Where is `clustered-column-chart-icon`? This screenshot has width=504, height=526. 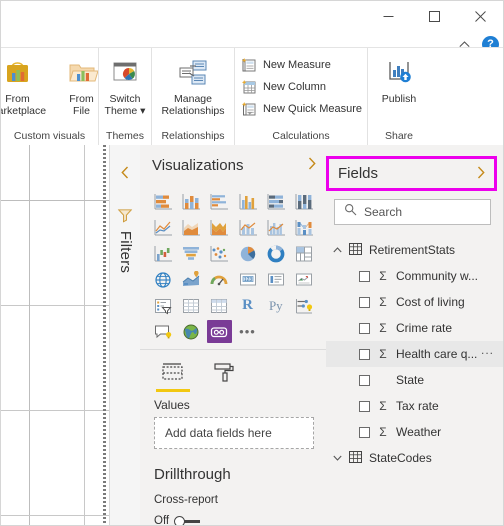 clustered-column-chart-icon is located at coordinates (247, 201).